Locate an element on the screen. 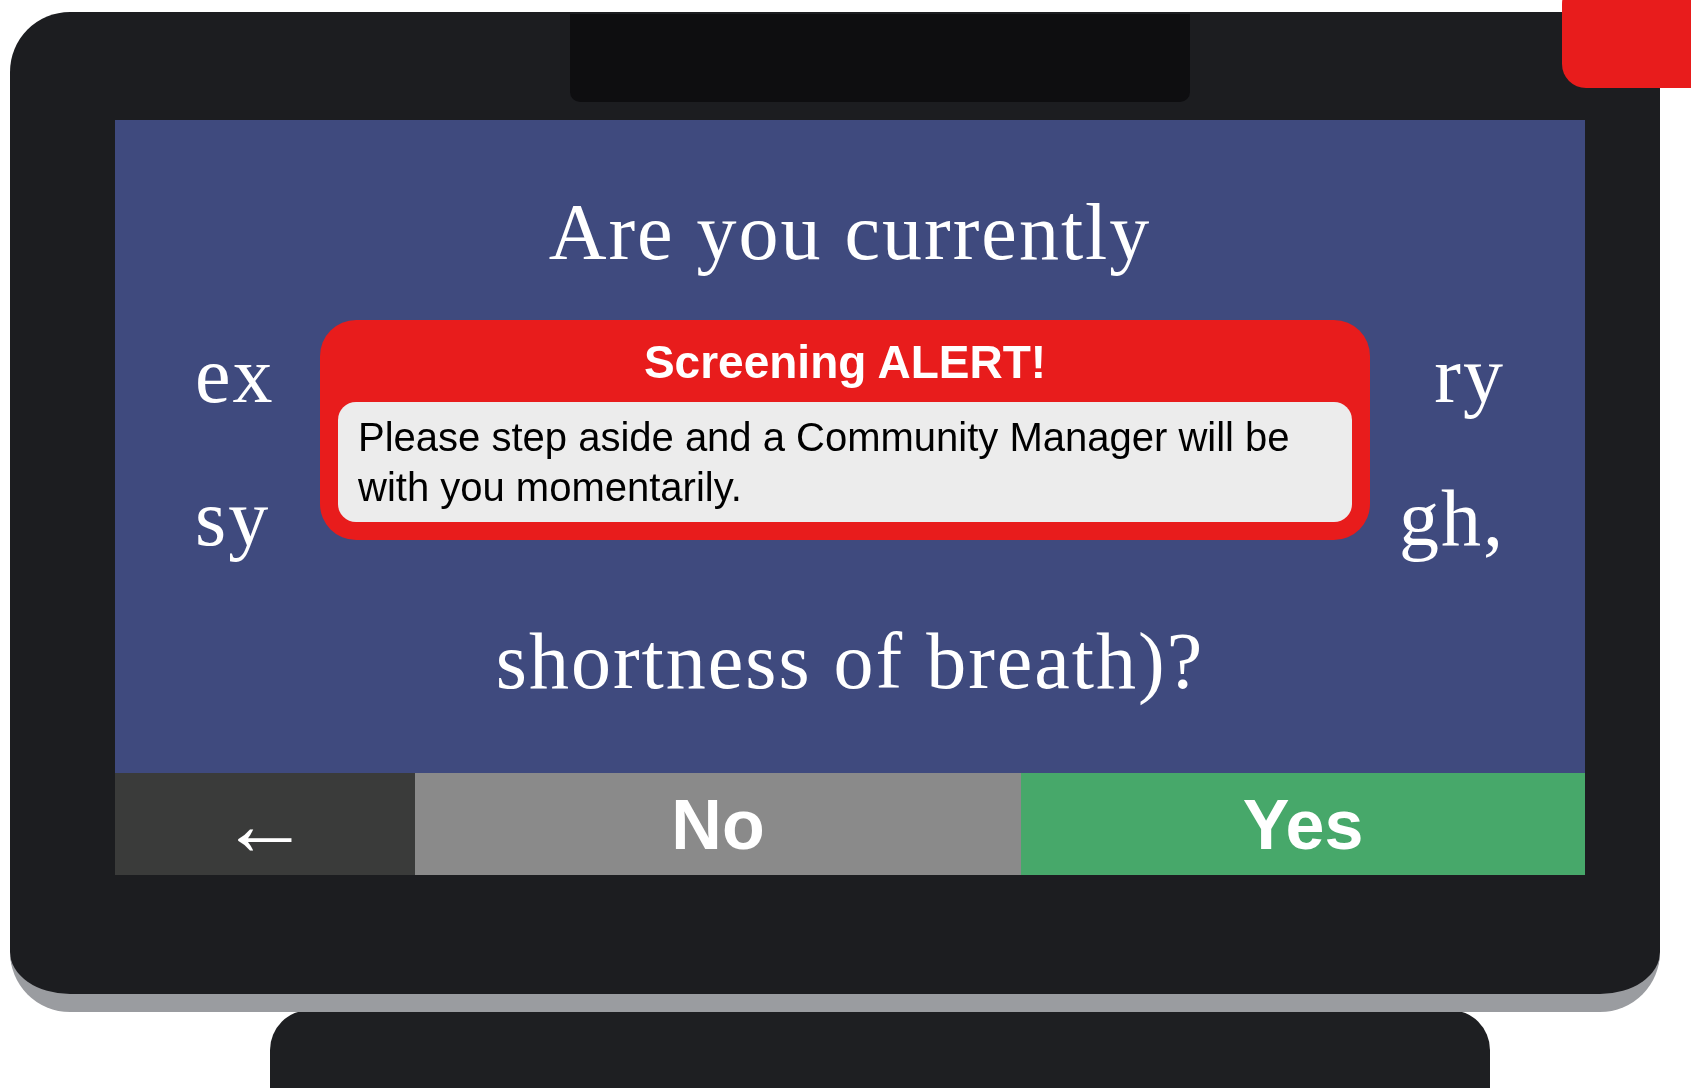 This screenshot has width=1691, height=1088. yes-button: Yes is located at coordinates (1303, 824).